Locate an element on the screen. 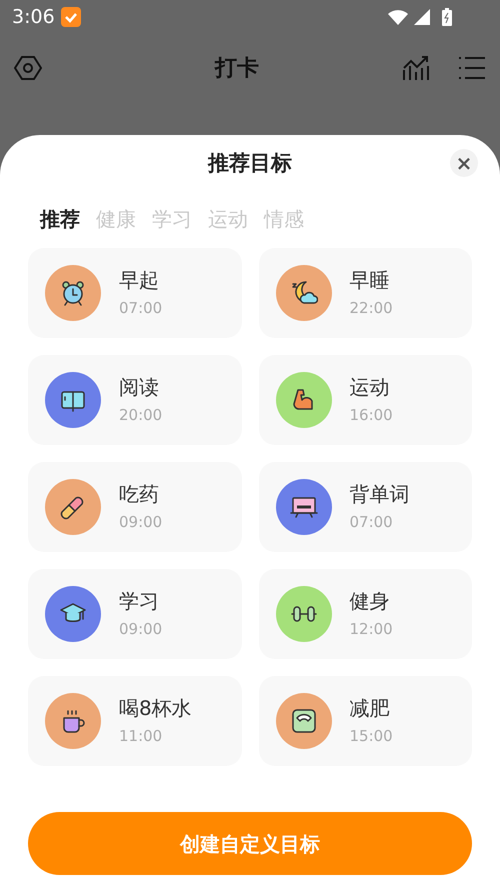  goal-card: 健身 12:00 is located at coordinates (365, 614).